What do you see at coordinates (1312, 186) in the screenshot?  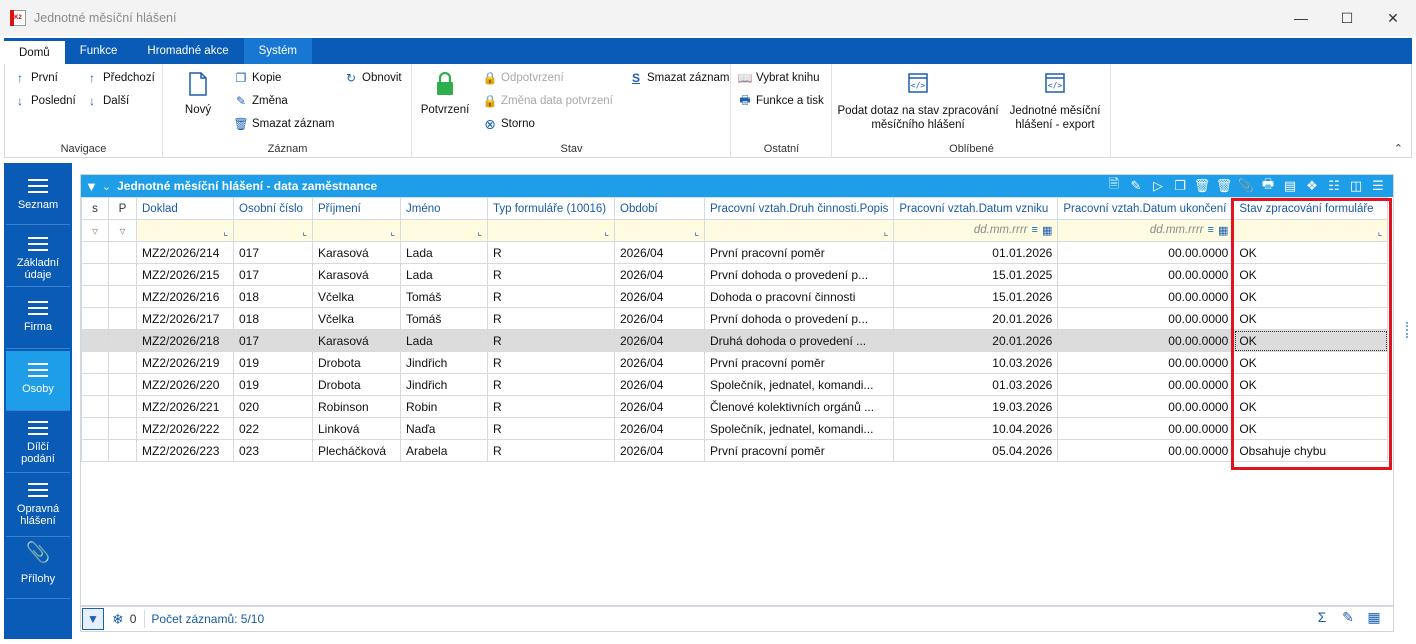 I see `tree-icon: ❖` at bounding box center [1312, 186].